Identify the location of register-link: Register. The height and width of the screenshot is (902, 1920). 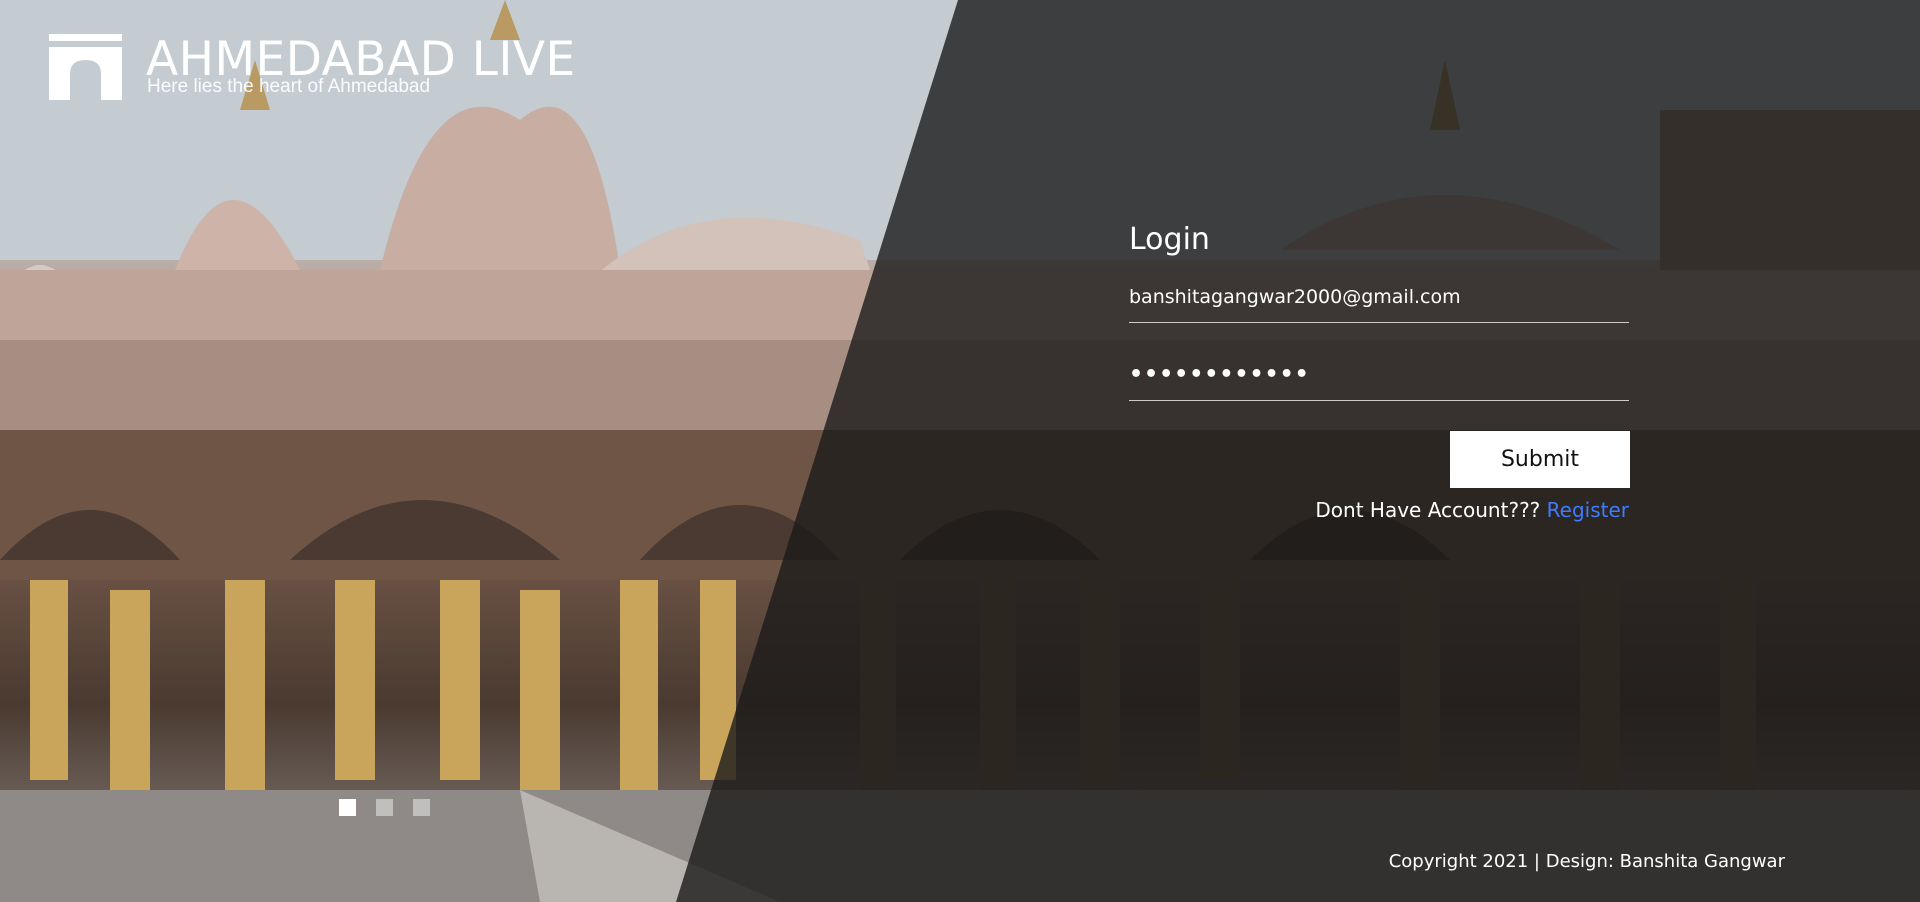
(1588, 510).